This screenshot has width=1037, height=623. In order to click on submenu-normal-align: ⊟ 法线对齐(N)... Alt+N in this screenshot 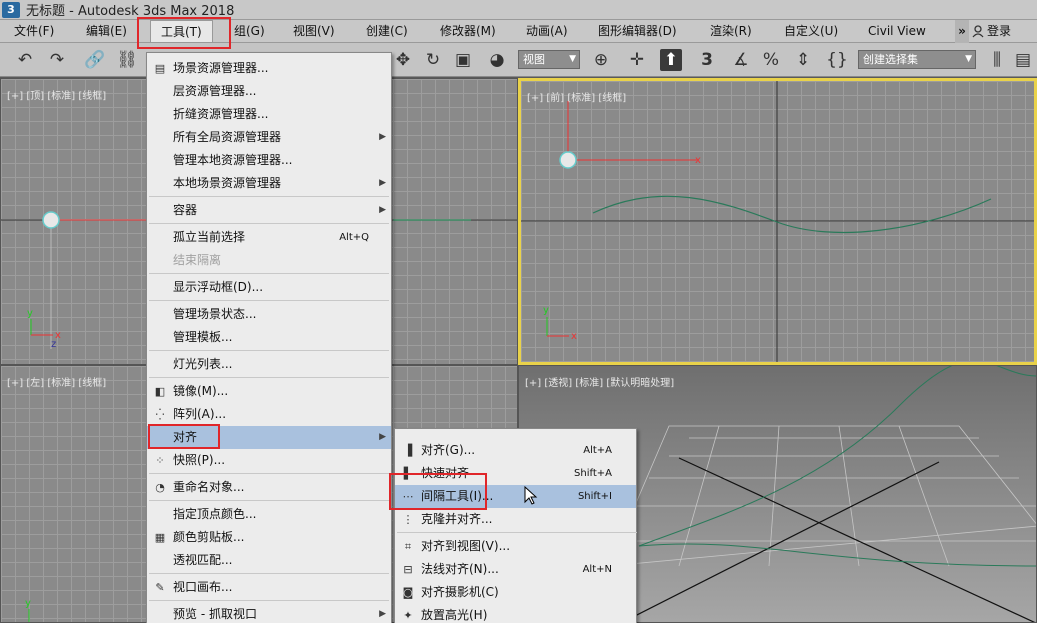, I will do `click(515, 569)`.